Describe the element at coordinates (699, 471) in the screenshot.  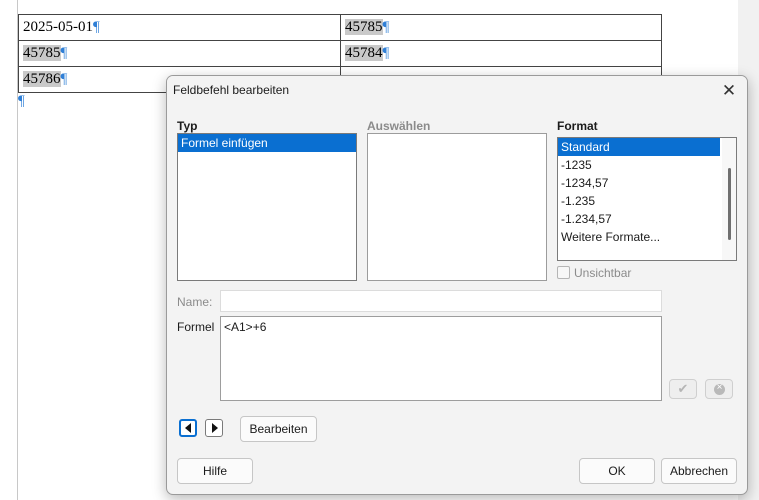
I see `cancel-button: Abbrechen` at that location.